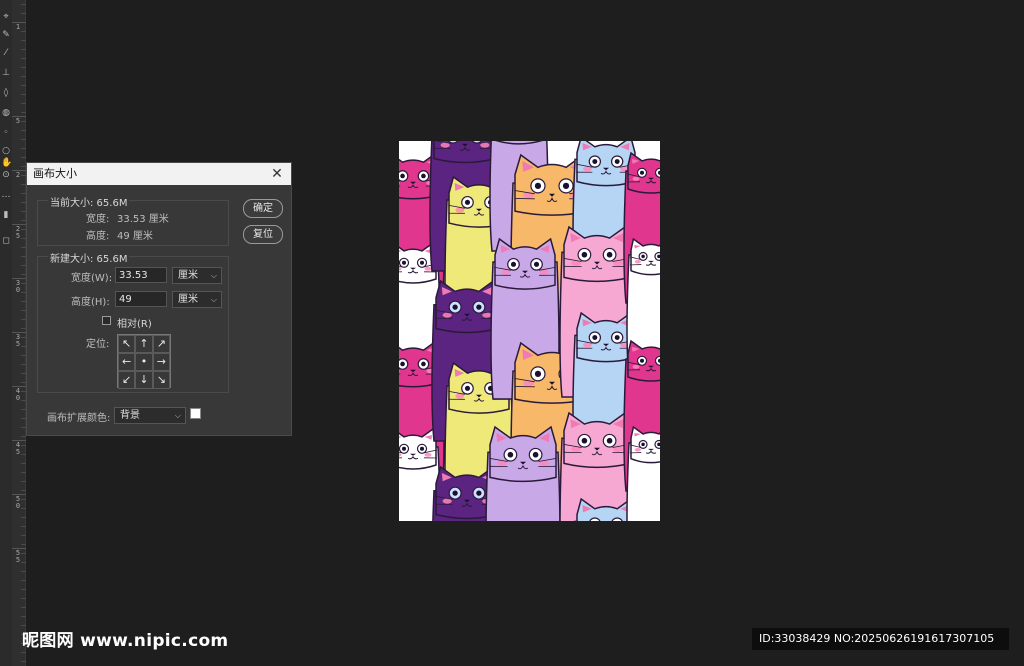  I want to click on relative-label: 相对(R), so click(134, 322).